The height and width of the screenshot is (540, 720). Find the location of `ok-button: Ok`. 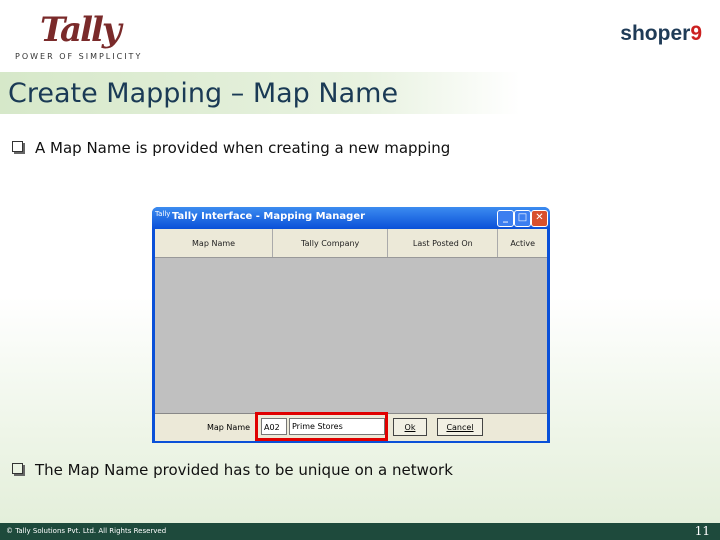

ok-button: Ok is located at coordinates (410, 427).